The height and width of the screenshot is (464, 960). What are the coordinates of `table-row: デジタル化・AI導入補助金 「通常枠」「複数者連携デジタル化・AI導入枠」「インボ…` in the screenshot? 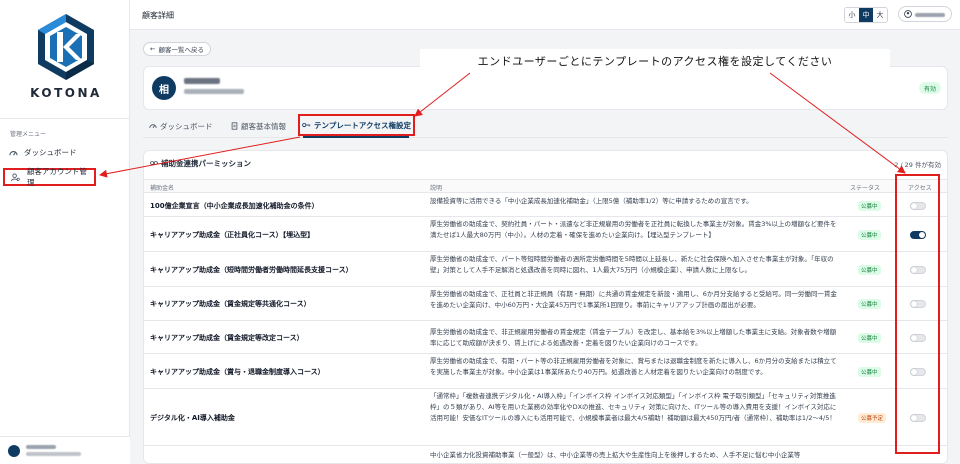 It's located at (545, 417).